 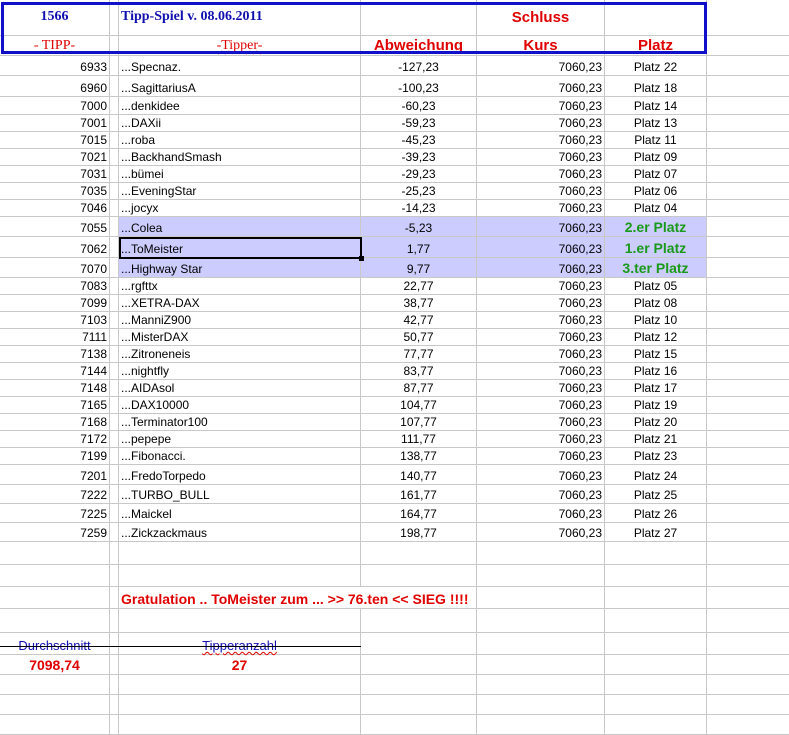 What do you see at coordinates (55, 105) in the screenshot?
I see `cell: 7000` at bounding box center [55, 105].